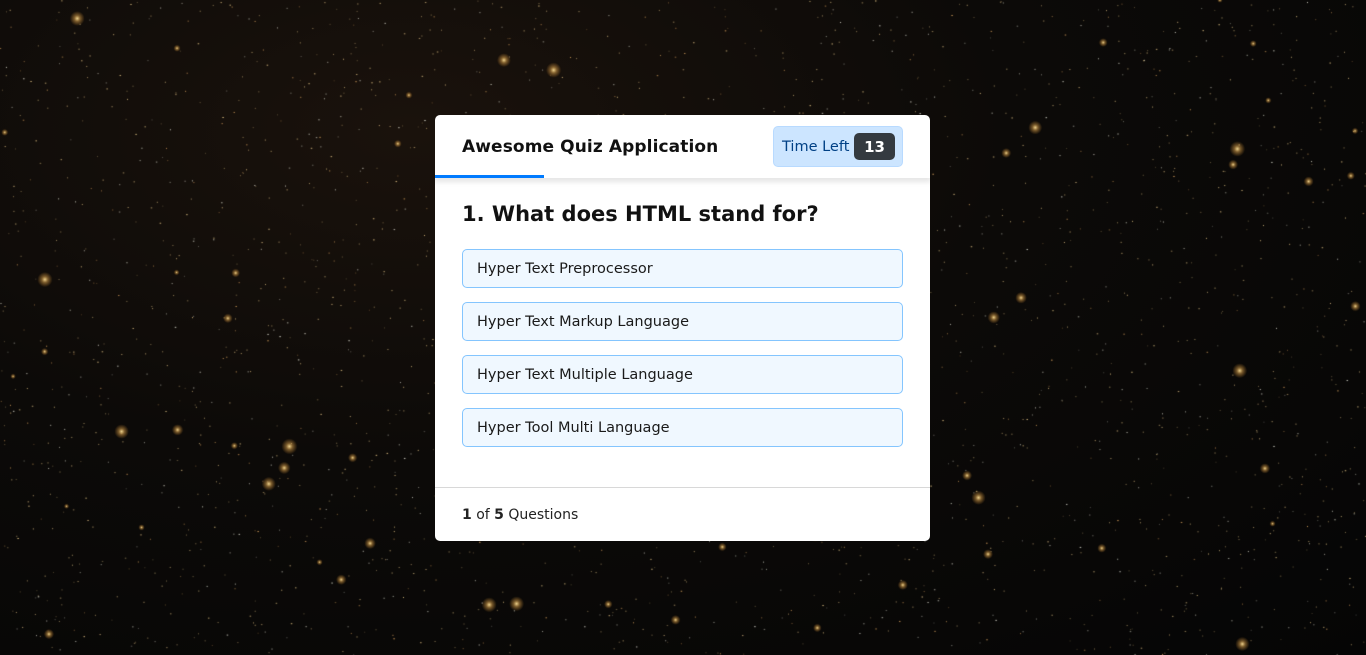  I want to click on option-3: Hyper Text Multiple Language, so click(682, 374).